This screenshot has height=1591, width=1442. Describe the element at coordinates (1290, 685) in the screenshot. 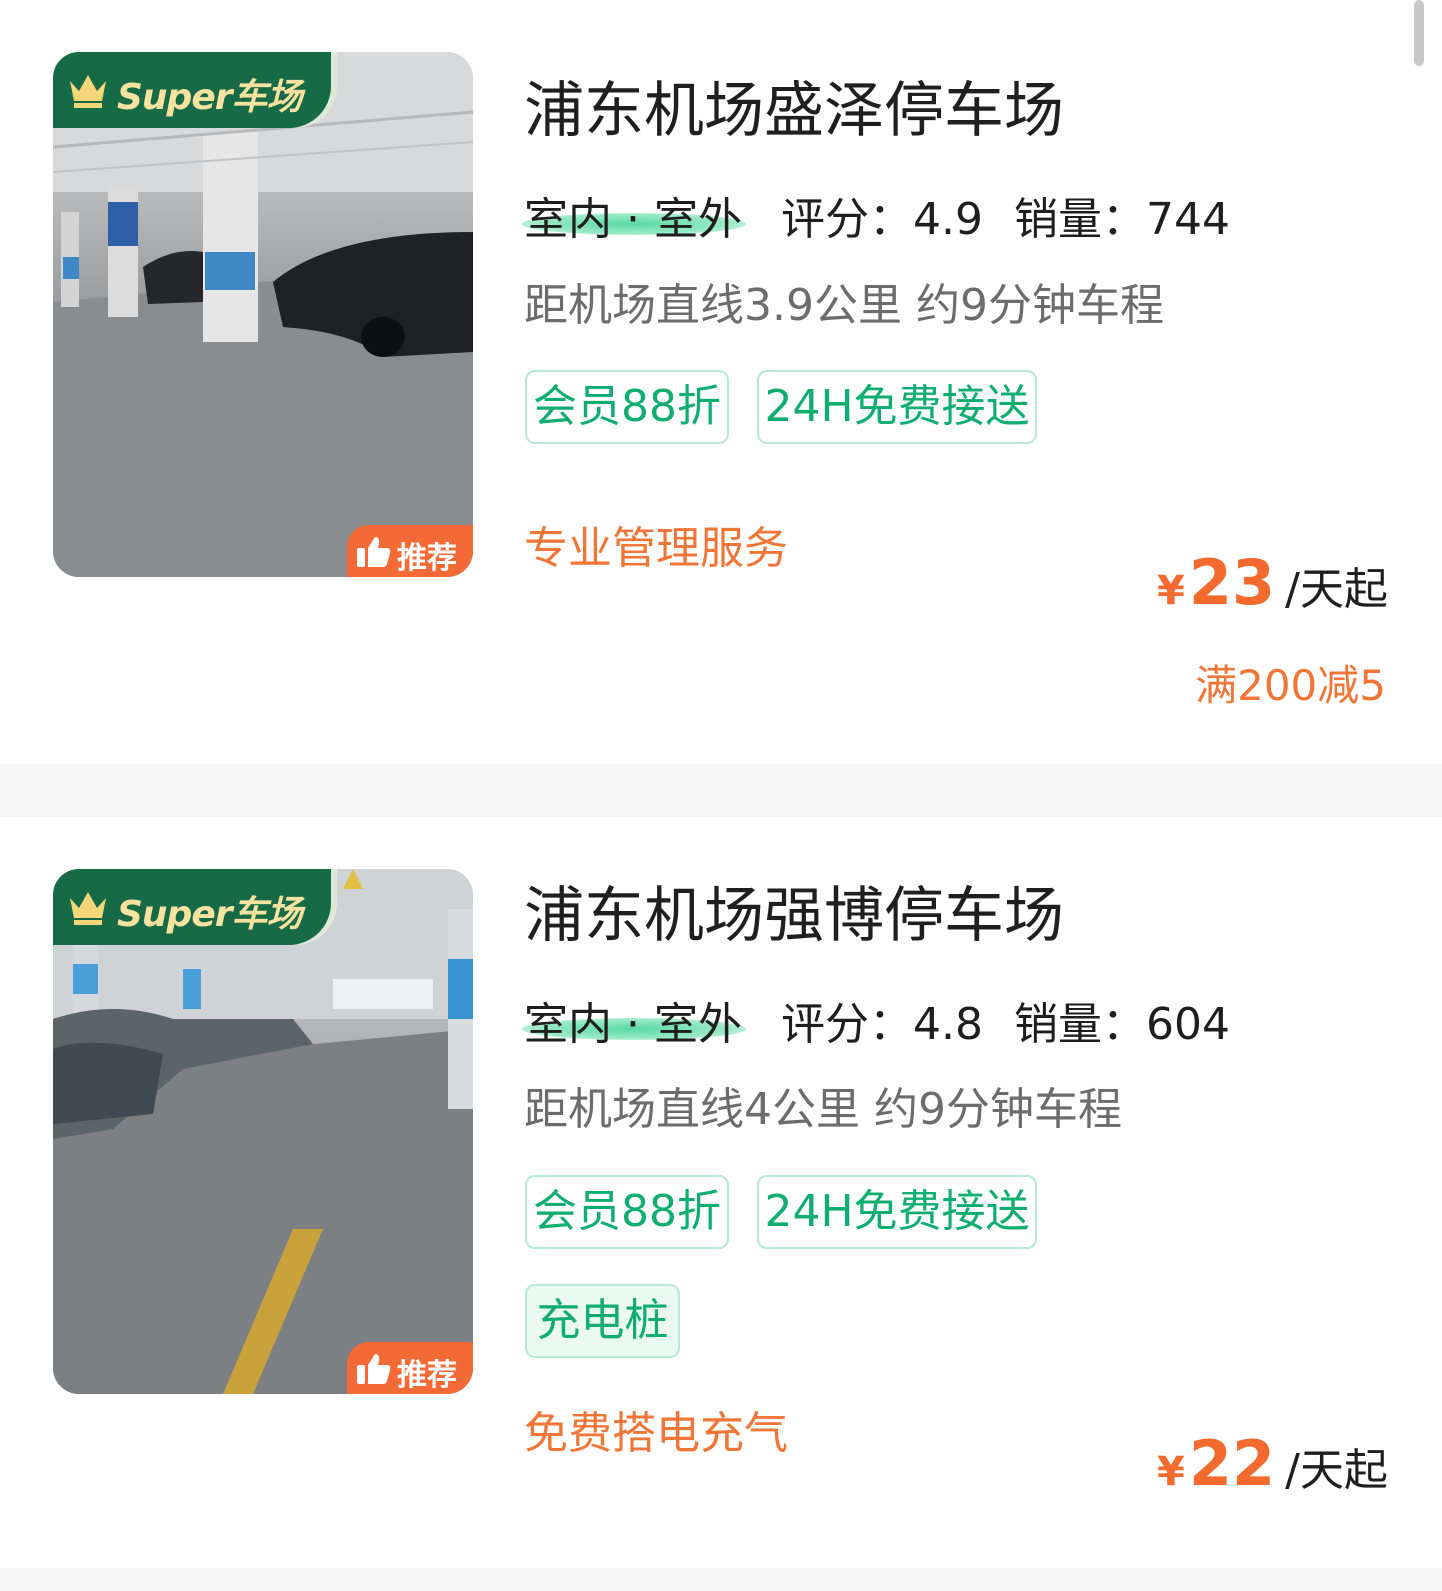

I see `discount-info: 满200减5` at that location.